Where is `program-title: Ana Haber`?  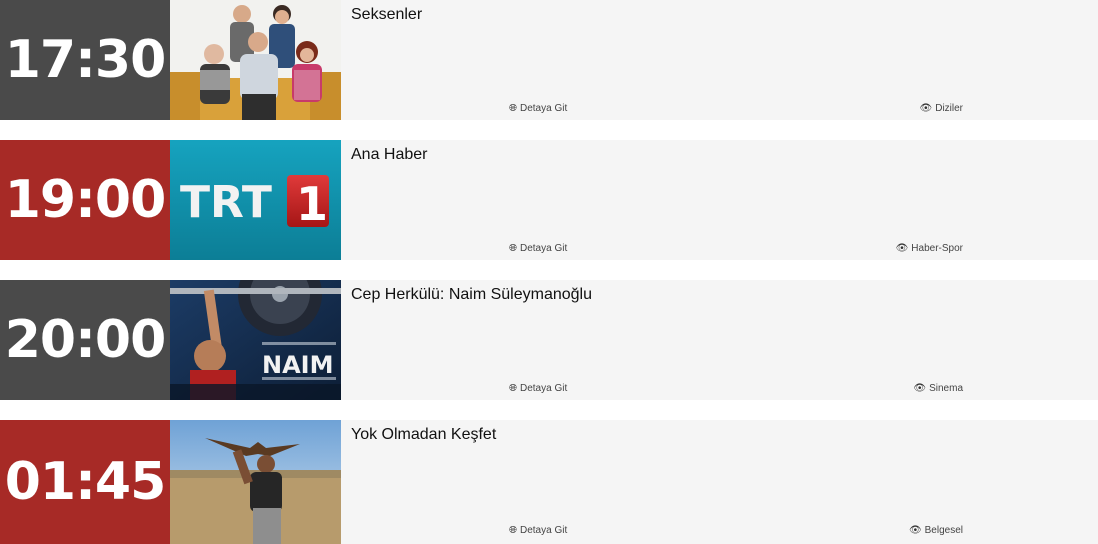 program-title: Ana Haber is located at coordinates (389, 155).